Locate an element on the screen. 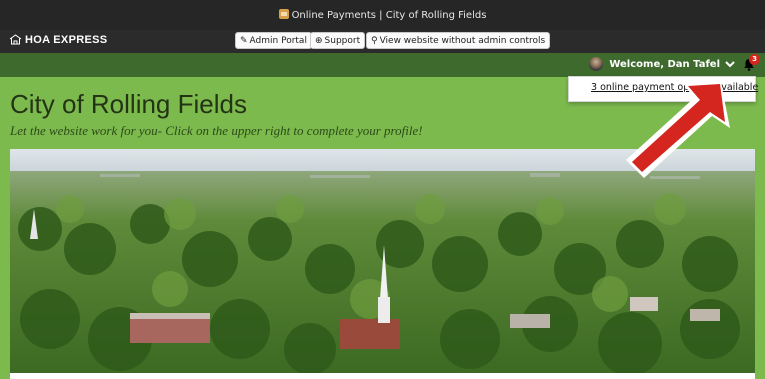 The width and height of the screenshot is (765, 379). notification-badge: 3 is located at coordinates (754, 59).